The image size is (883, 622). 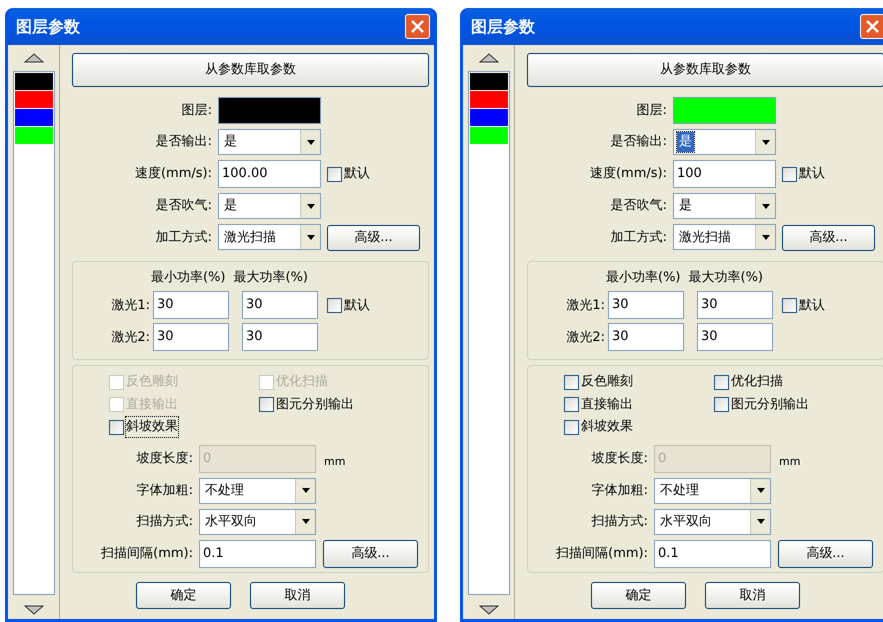 What do you see at coordinates (183, 142) in the screenshot?
I see `field-label: 是否输出:` at bounding box center [183, 142].